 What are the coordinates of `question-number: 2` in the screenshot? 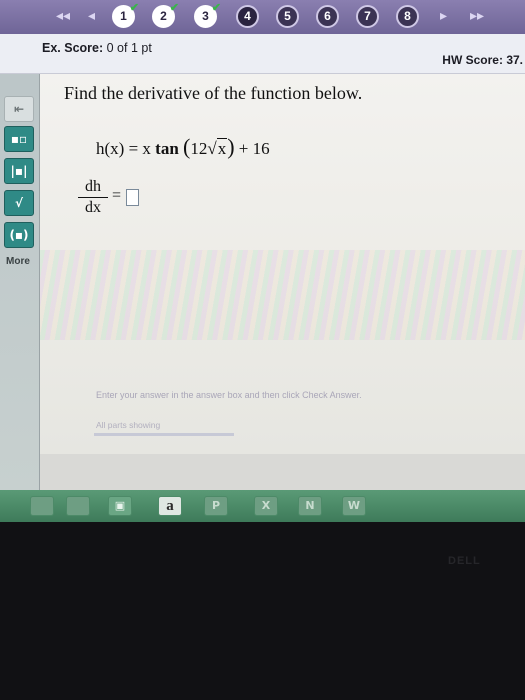 It's located at (163, 16).